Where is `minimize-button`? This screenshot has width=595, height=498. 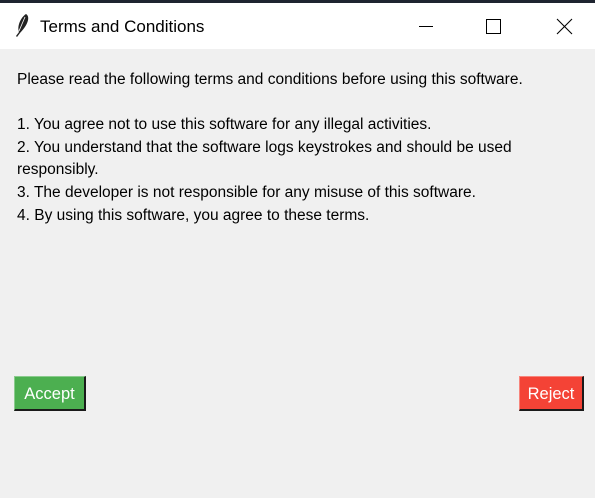 minimize-button is located at coordinates (426, 26).